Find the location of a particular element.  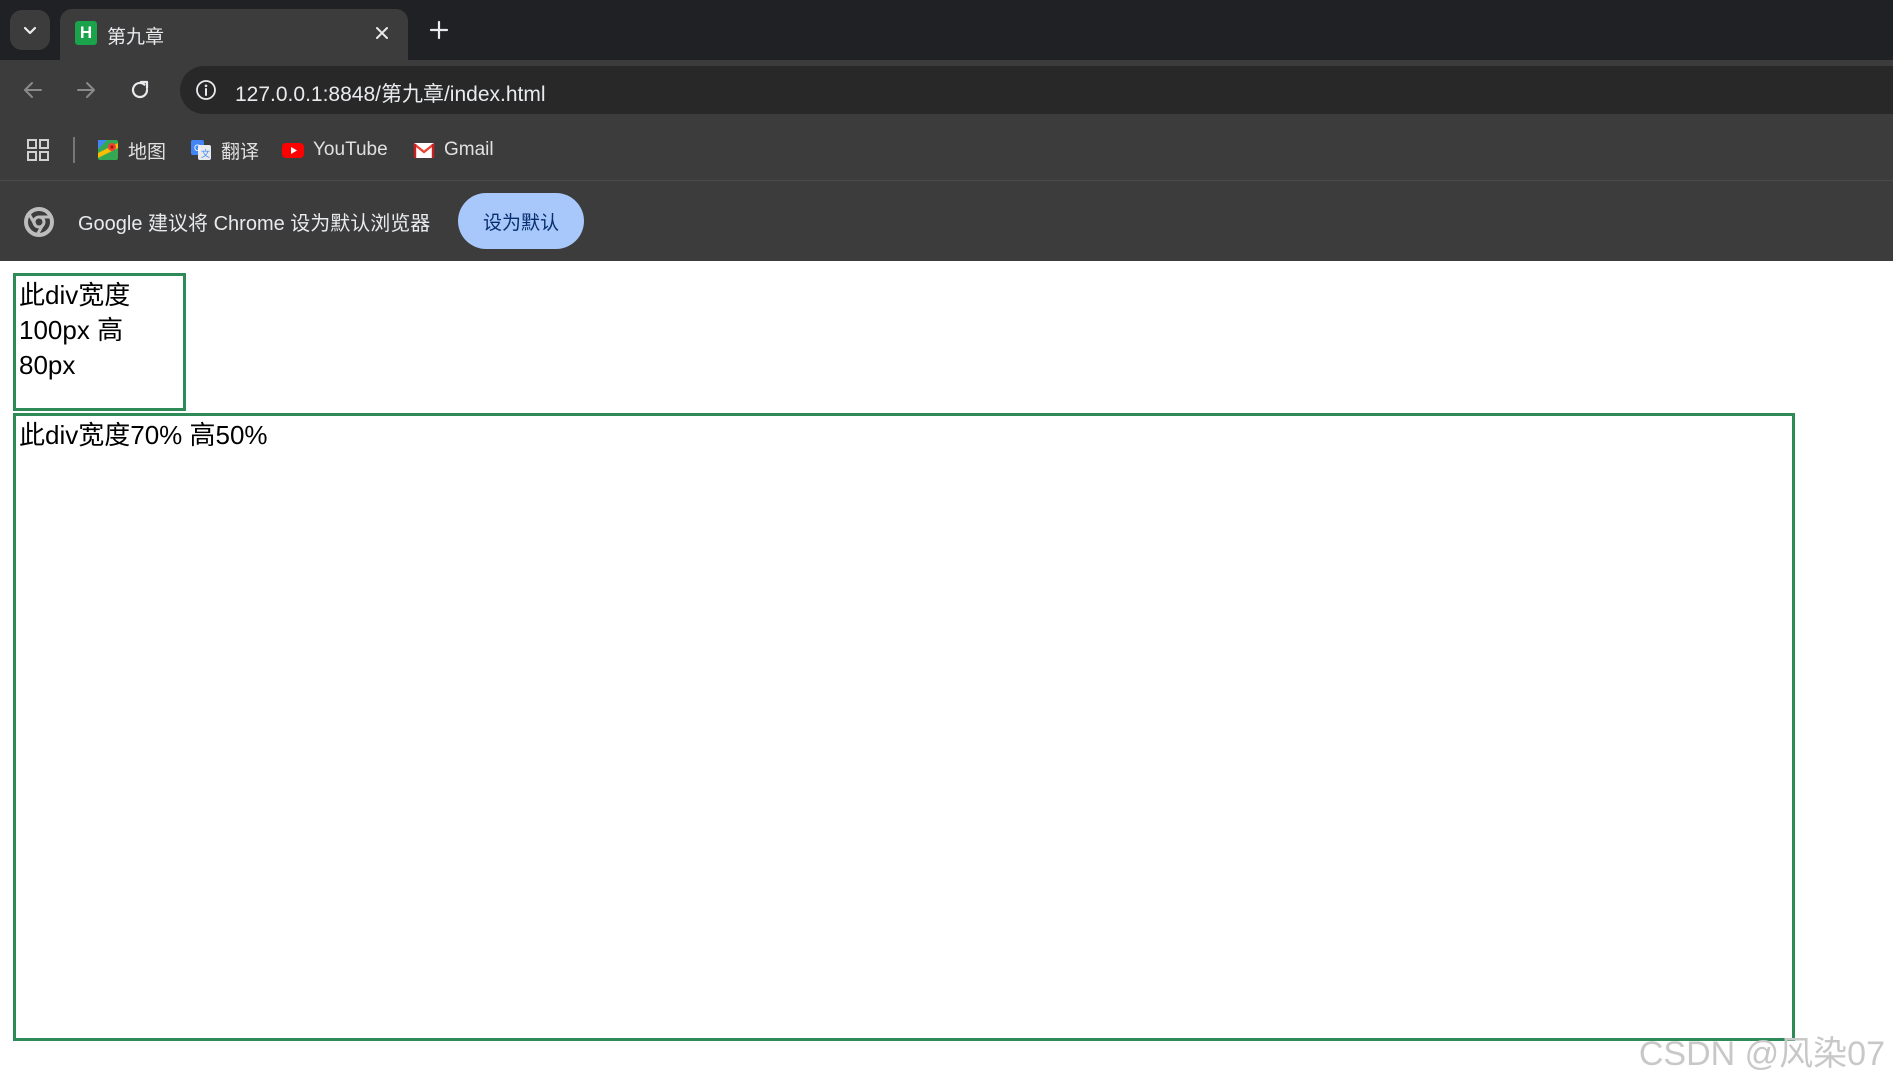

bookmarks-separator is located at coordinates (74, 150).